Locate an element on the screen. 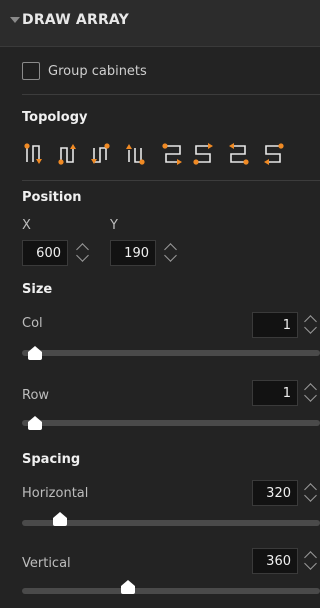  topology-serpentine-2-icon is located at coordinates (71, 153).